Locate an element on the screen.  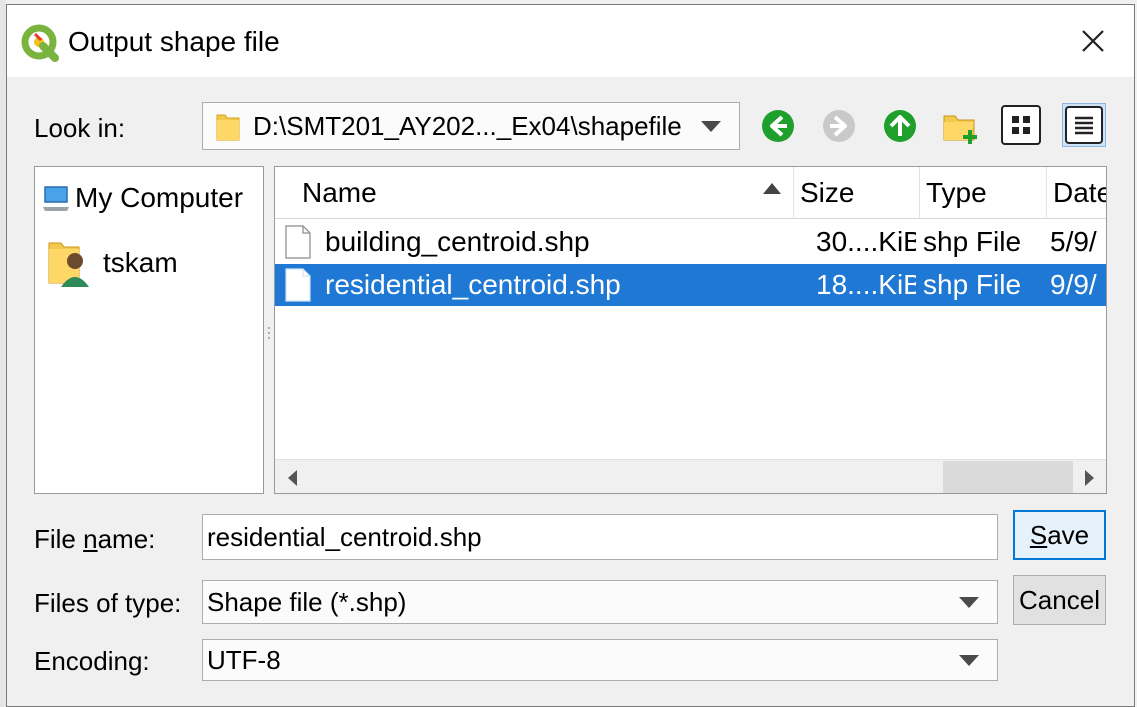
save-button: Save is located at coordinates (1059, 535).